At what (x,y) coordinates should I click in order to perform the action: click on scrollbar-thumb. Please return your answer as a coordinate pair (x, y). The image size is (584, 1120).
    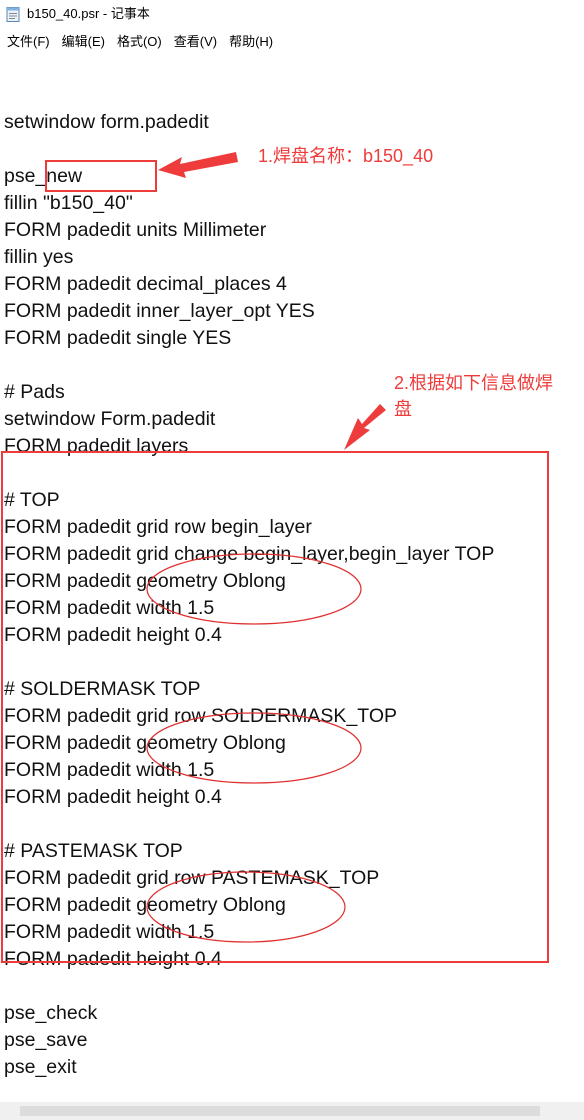
    Looking at the image, I should click on (280, 1111).